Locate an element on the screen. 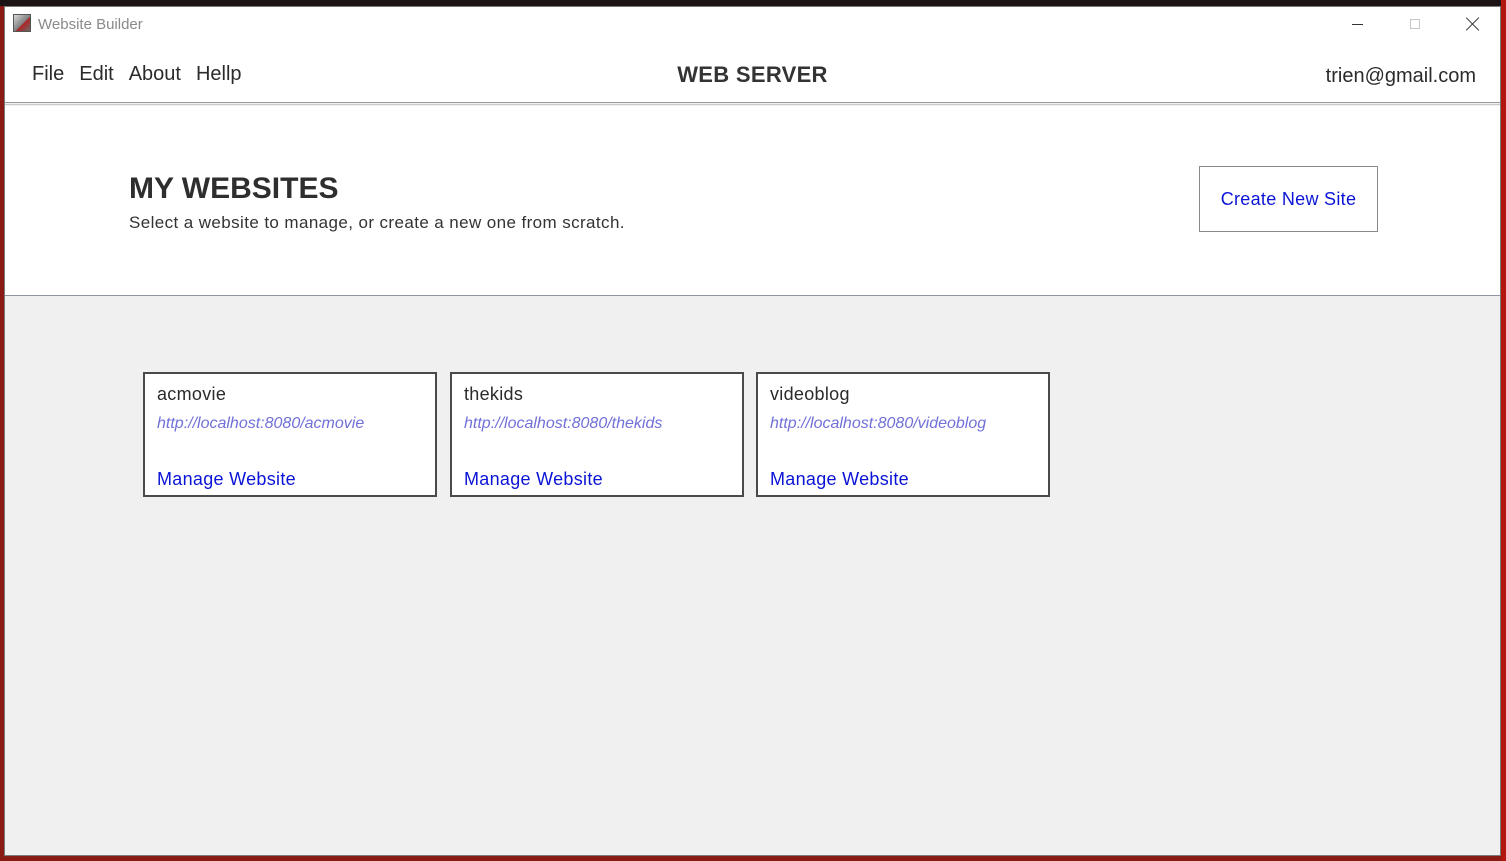 The height and width of the screenshot is (861, 1506). close-icon is located at coordinates (1473, 24).